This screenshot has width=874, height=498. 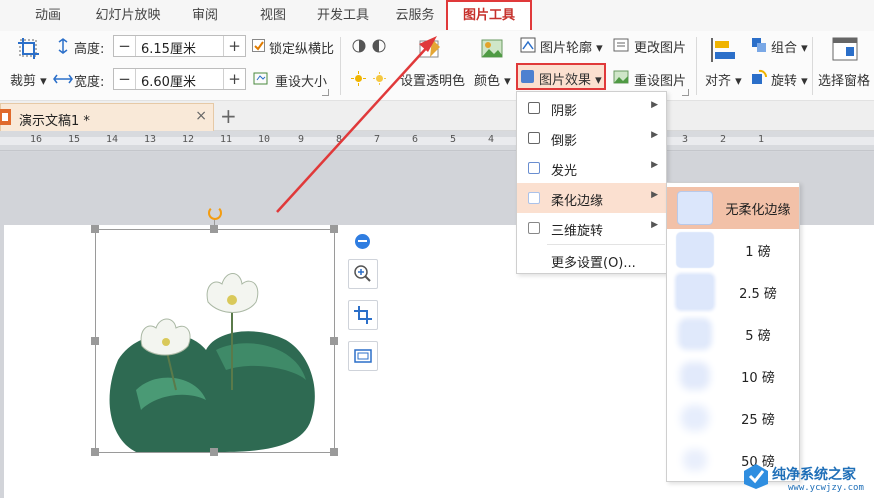 I want to click on option-label: 25 磅, so click(x=758, y=420).